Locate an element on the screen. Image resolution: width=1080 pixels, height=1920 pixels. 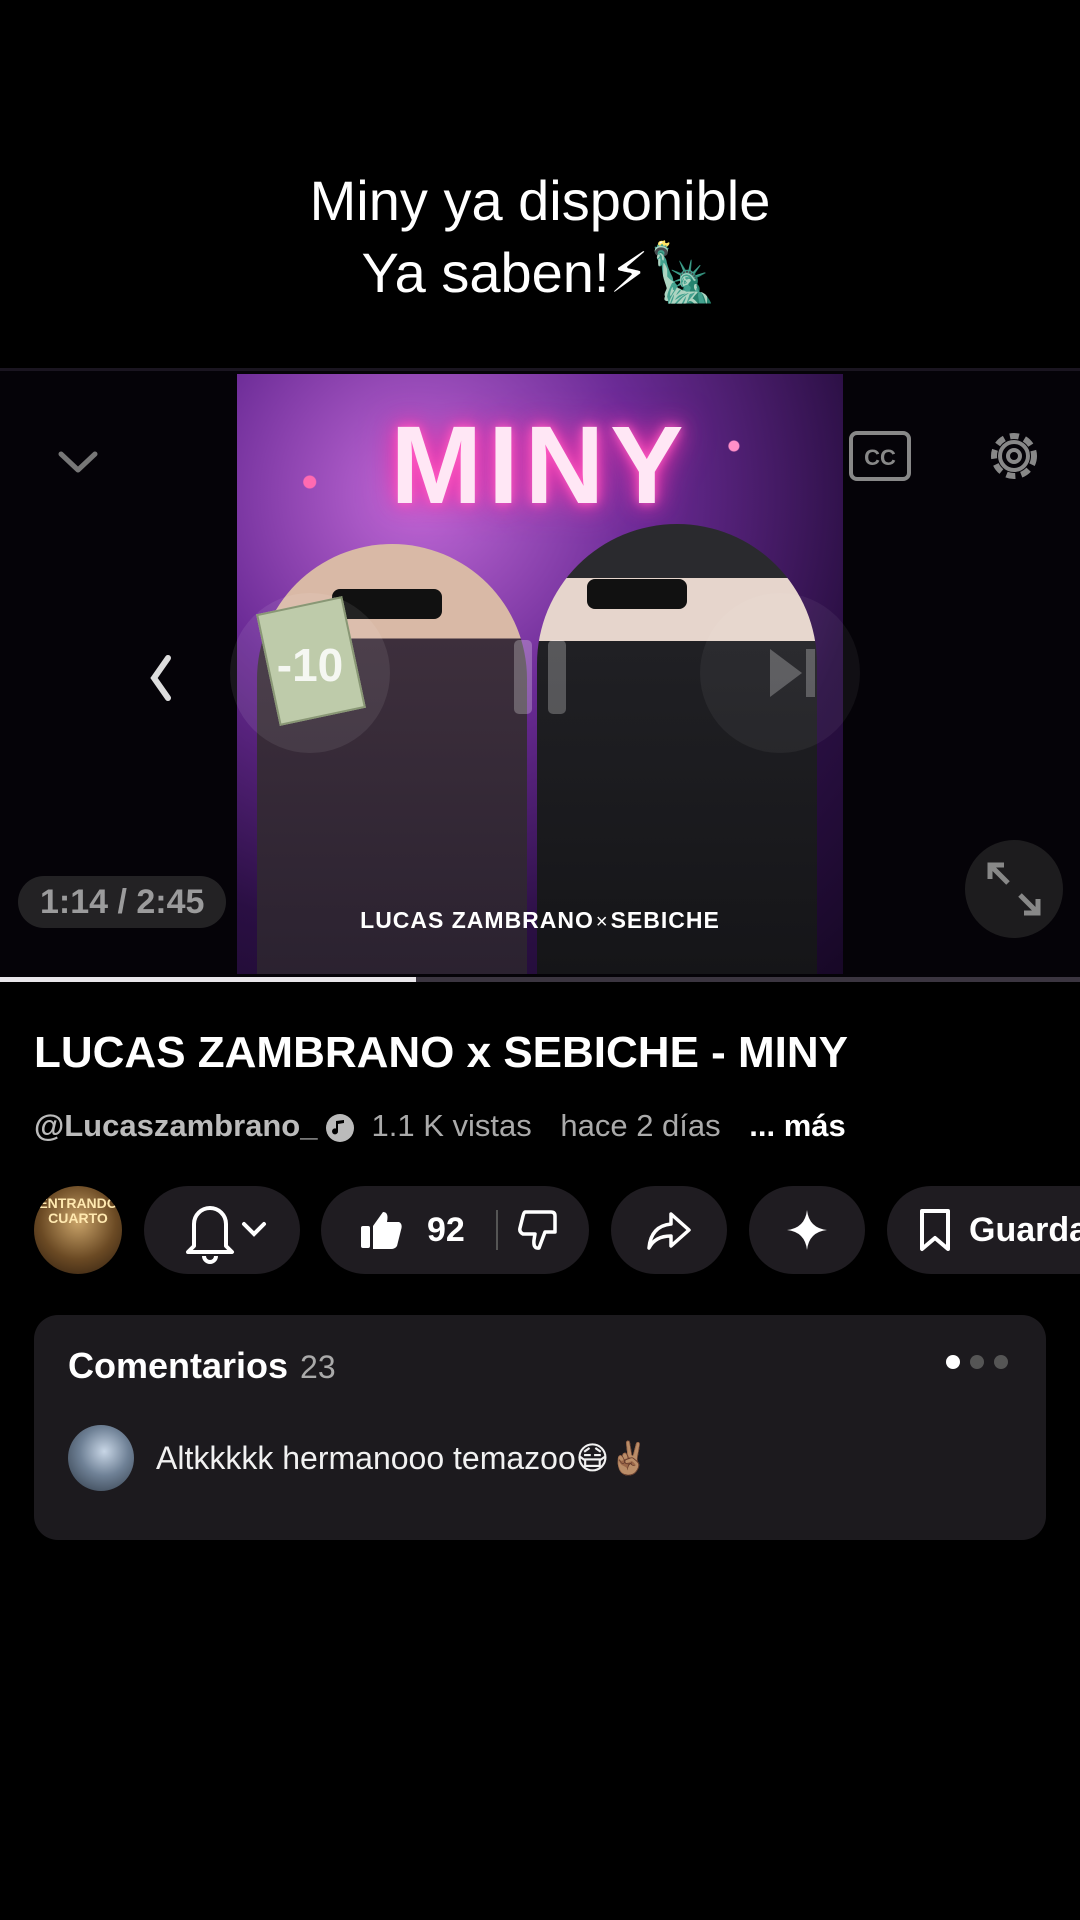
skip-next-icon is located at coordinates (792, 673).